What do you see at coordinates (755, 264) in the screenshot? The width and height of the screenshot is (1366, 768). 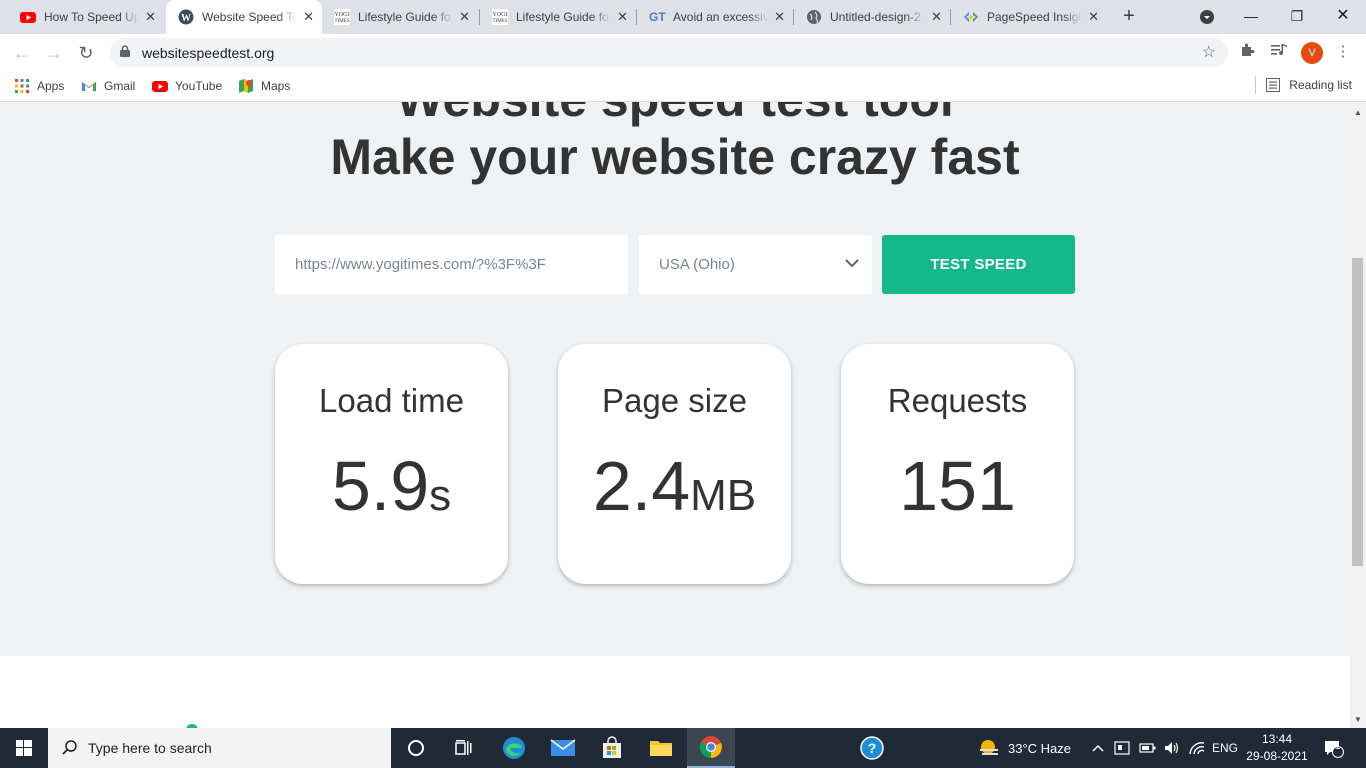 I see `region-select: USA (Ohio)` at bounding box center [755, 264].